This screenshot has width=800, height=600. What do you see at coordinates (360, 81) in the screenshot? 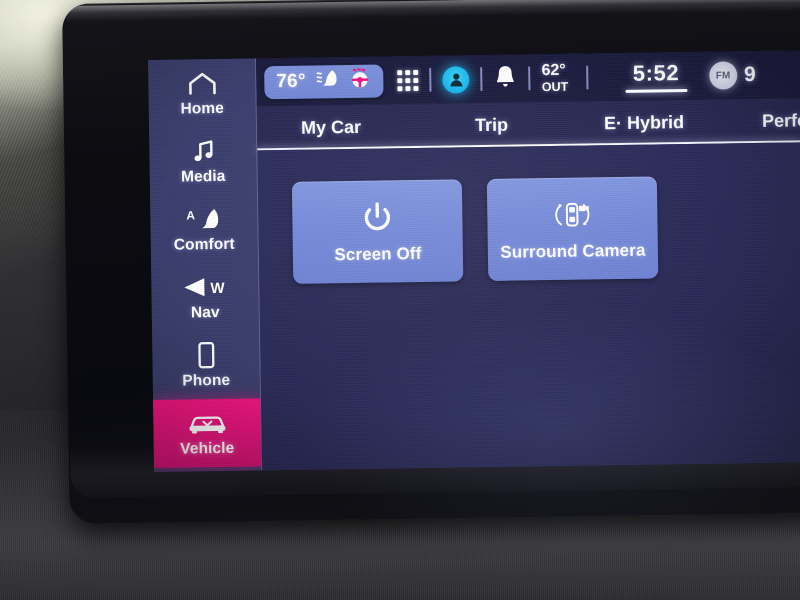
I see `heated-steering-wheel-icon` at bounding box center [360, 81].